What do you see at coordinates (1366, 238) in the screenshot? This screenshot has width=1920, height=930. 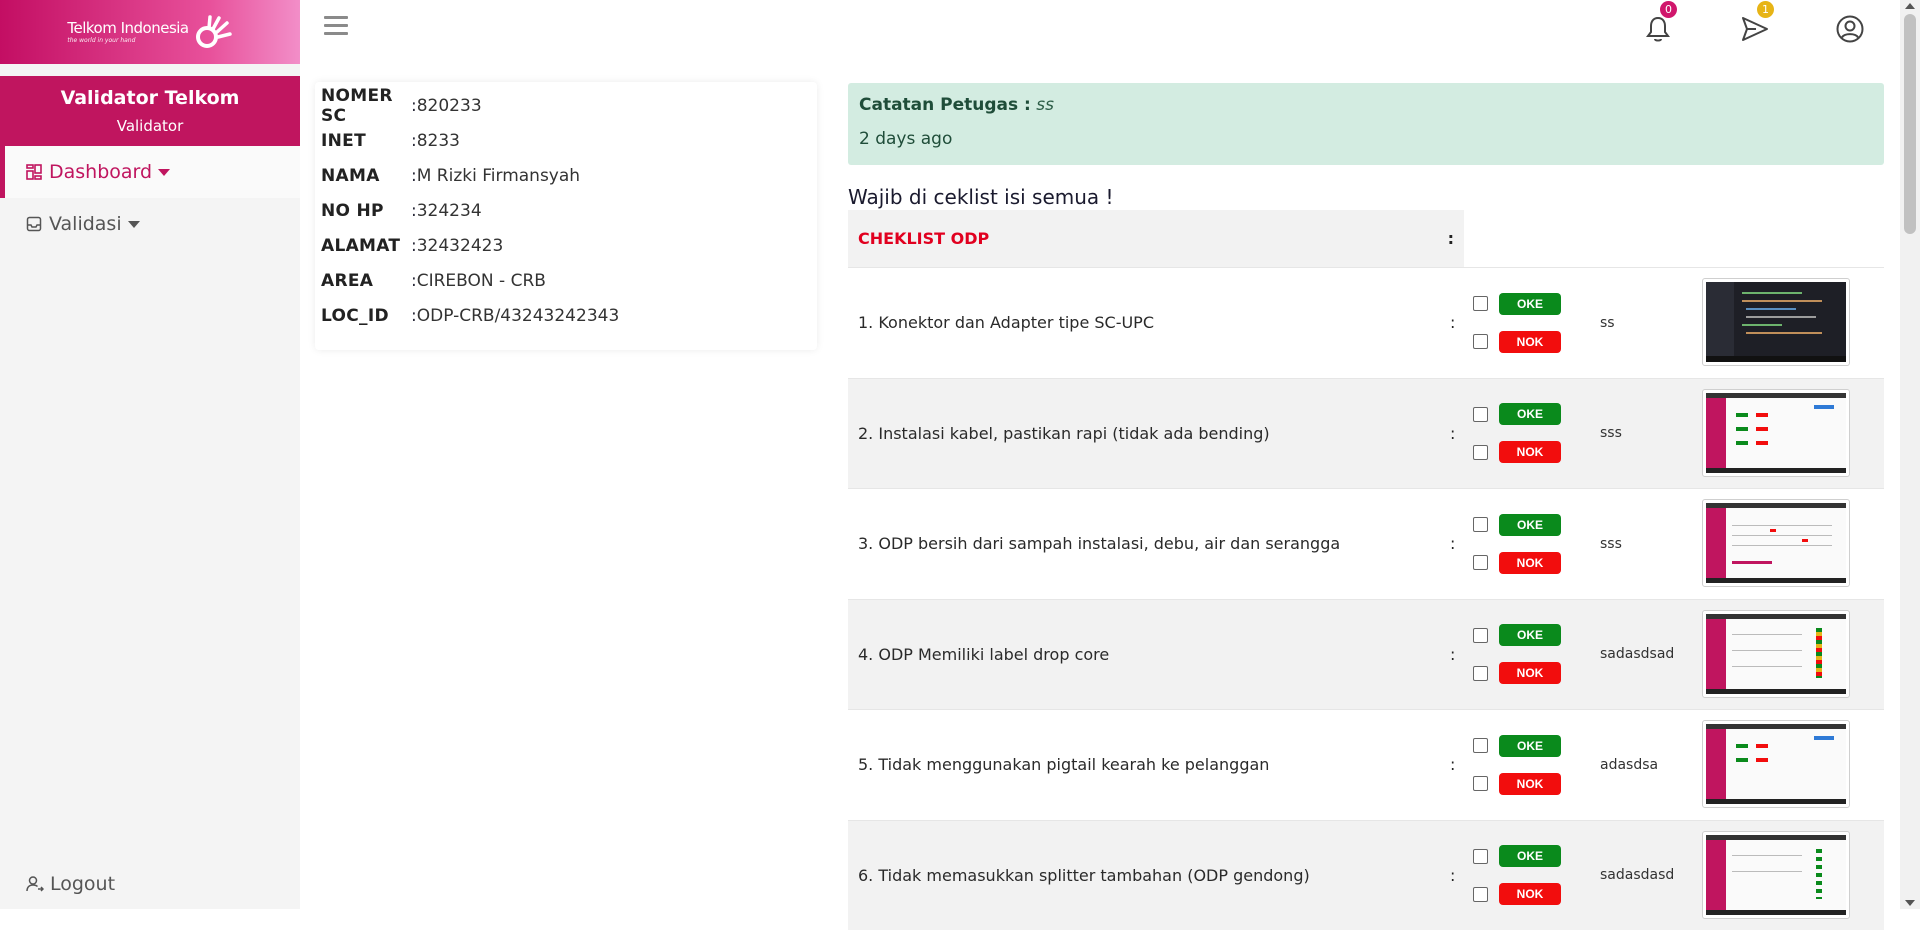 I see `checklist-header: CHEKLIST ODP :` at bounding box center [1366, 238].